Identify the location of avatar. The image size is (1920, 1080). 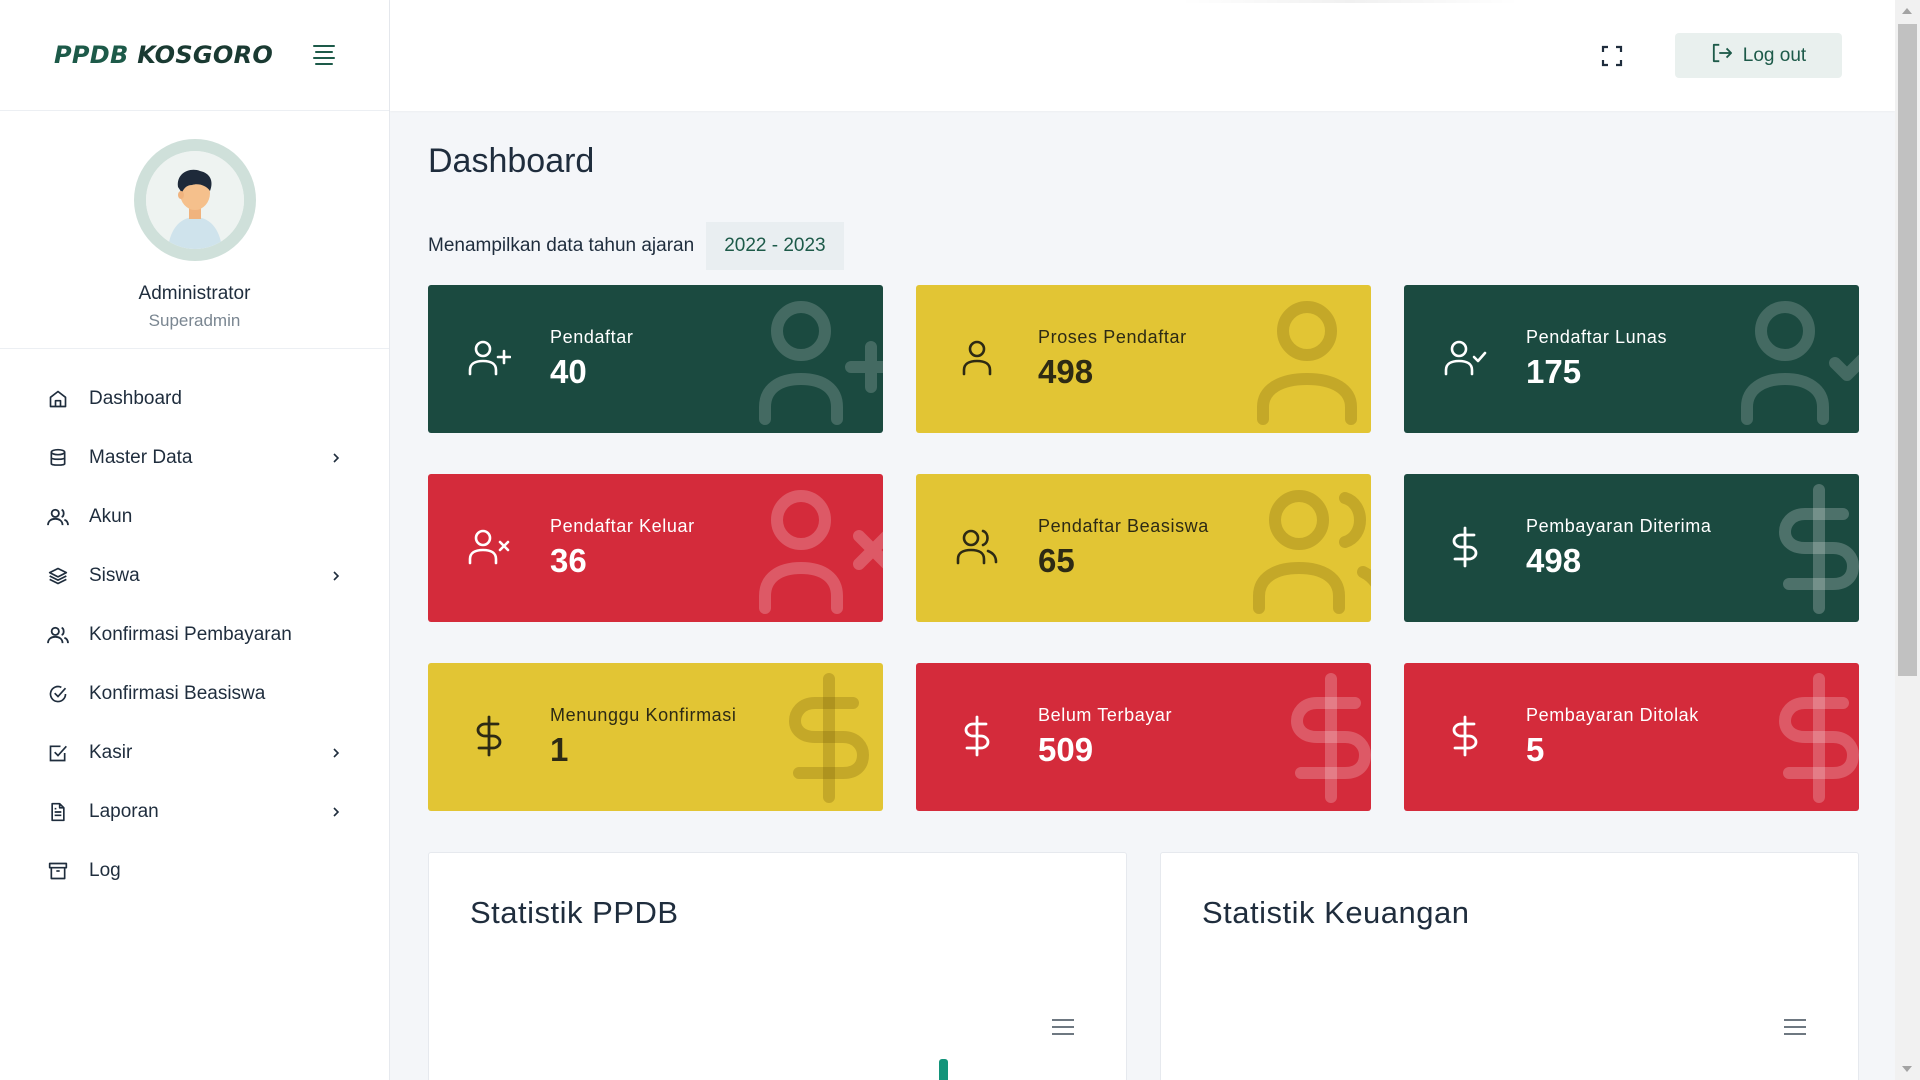
(194, 200).